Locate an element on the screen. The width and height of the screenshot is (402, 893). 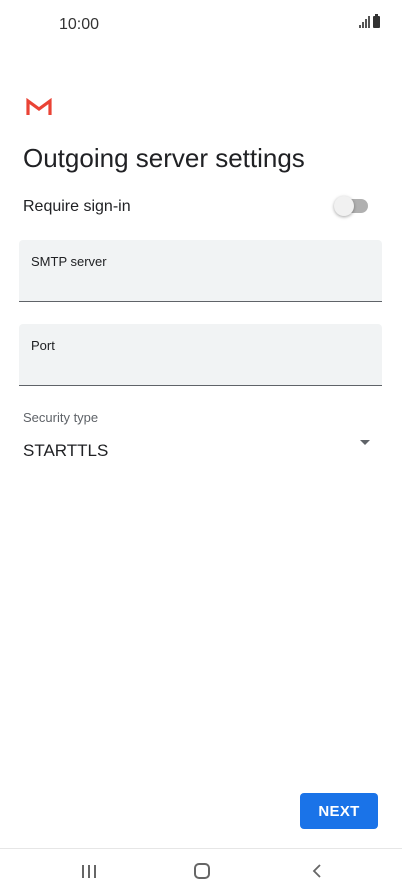
require-signin-toggle is located at coordinates (351, 206).